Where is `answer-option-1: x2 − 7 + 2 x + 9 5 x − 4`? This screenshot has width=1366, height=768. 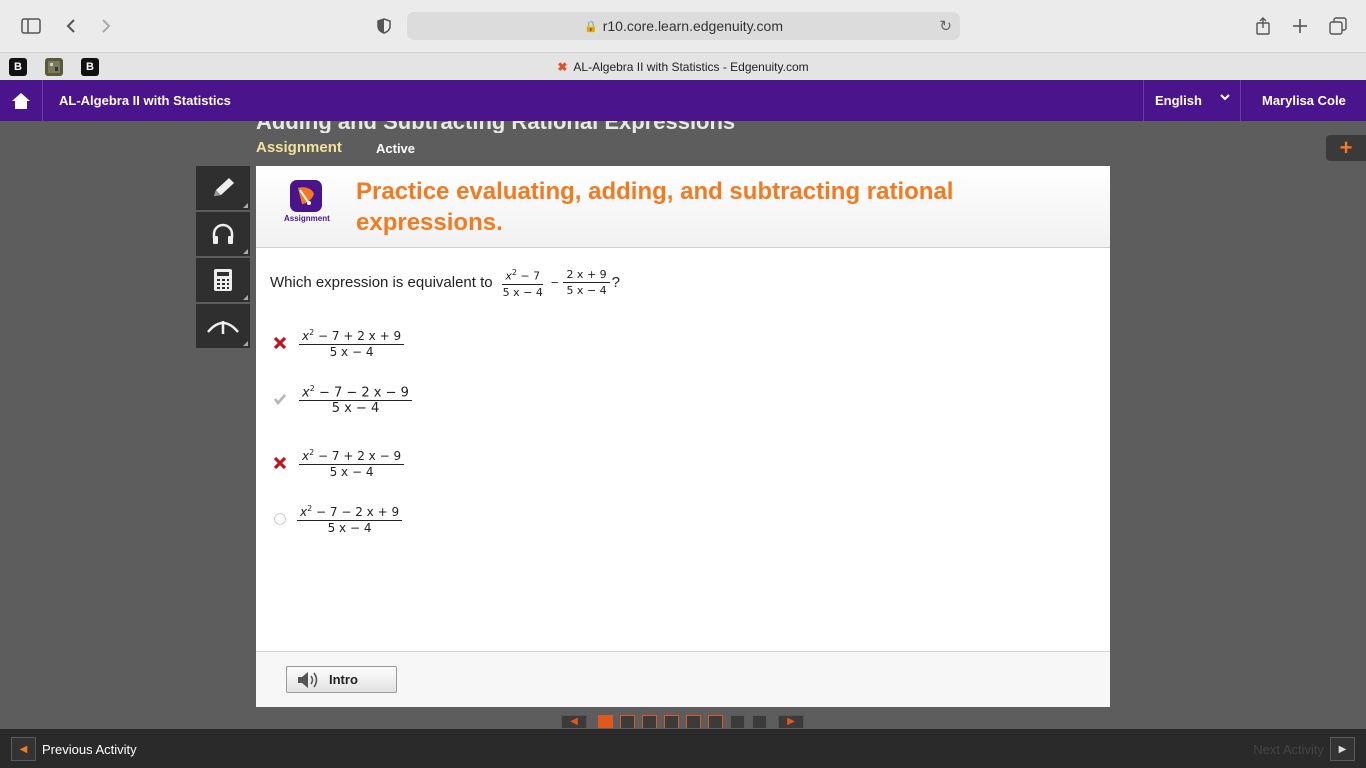 answer-option-1: x2 − 7 + 2 x + 9 5 x − 4 is located at coordinates (339, 342).